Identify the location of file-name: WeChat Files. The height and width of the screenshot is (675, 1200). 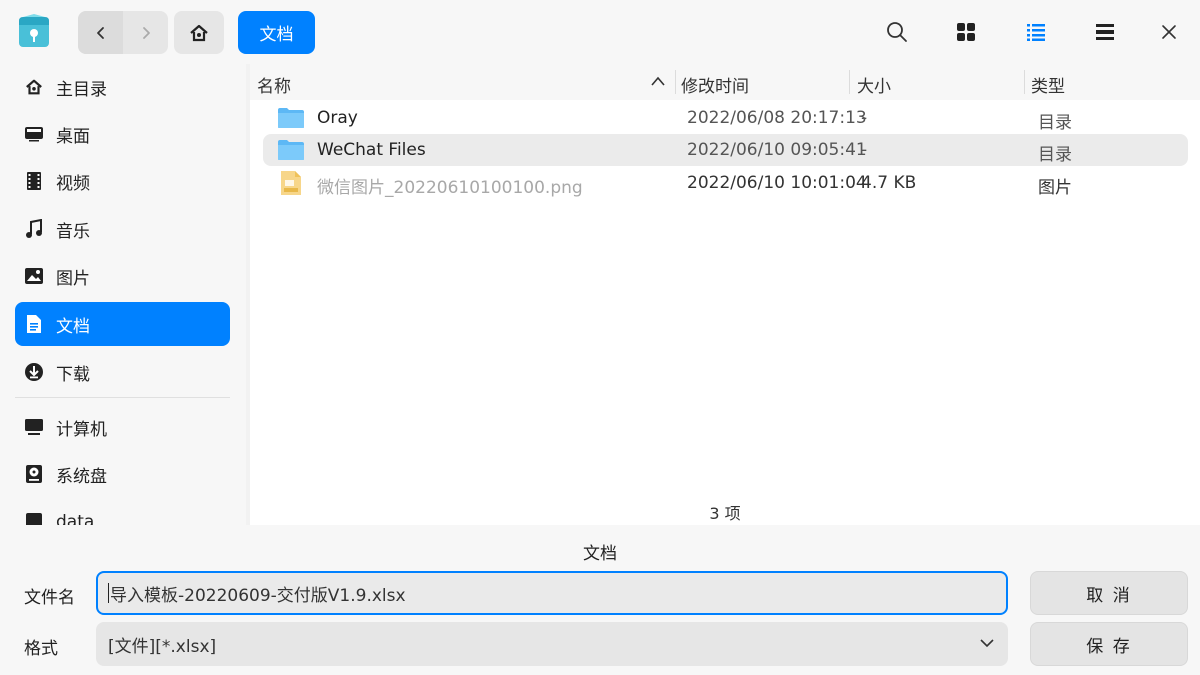
(371, 150).